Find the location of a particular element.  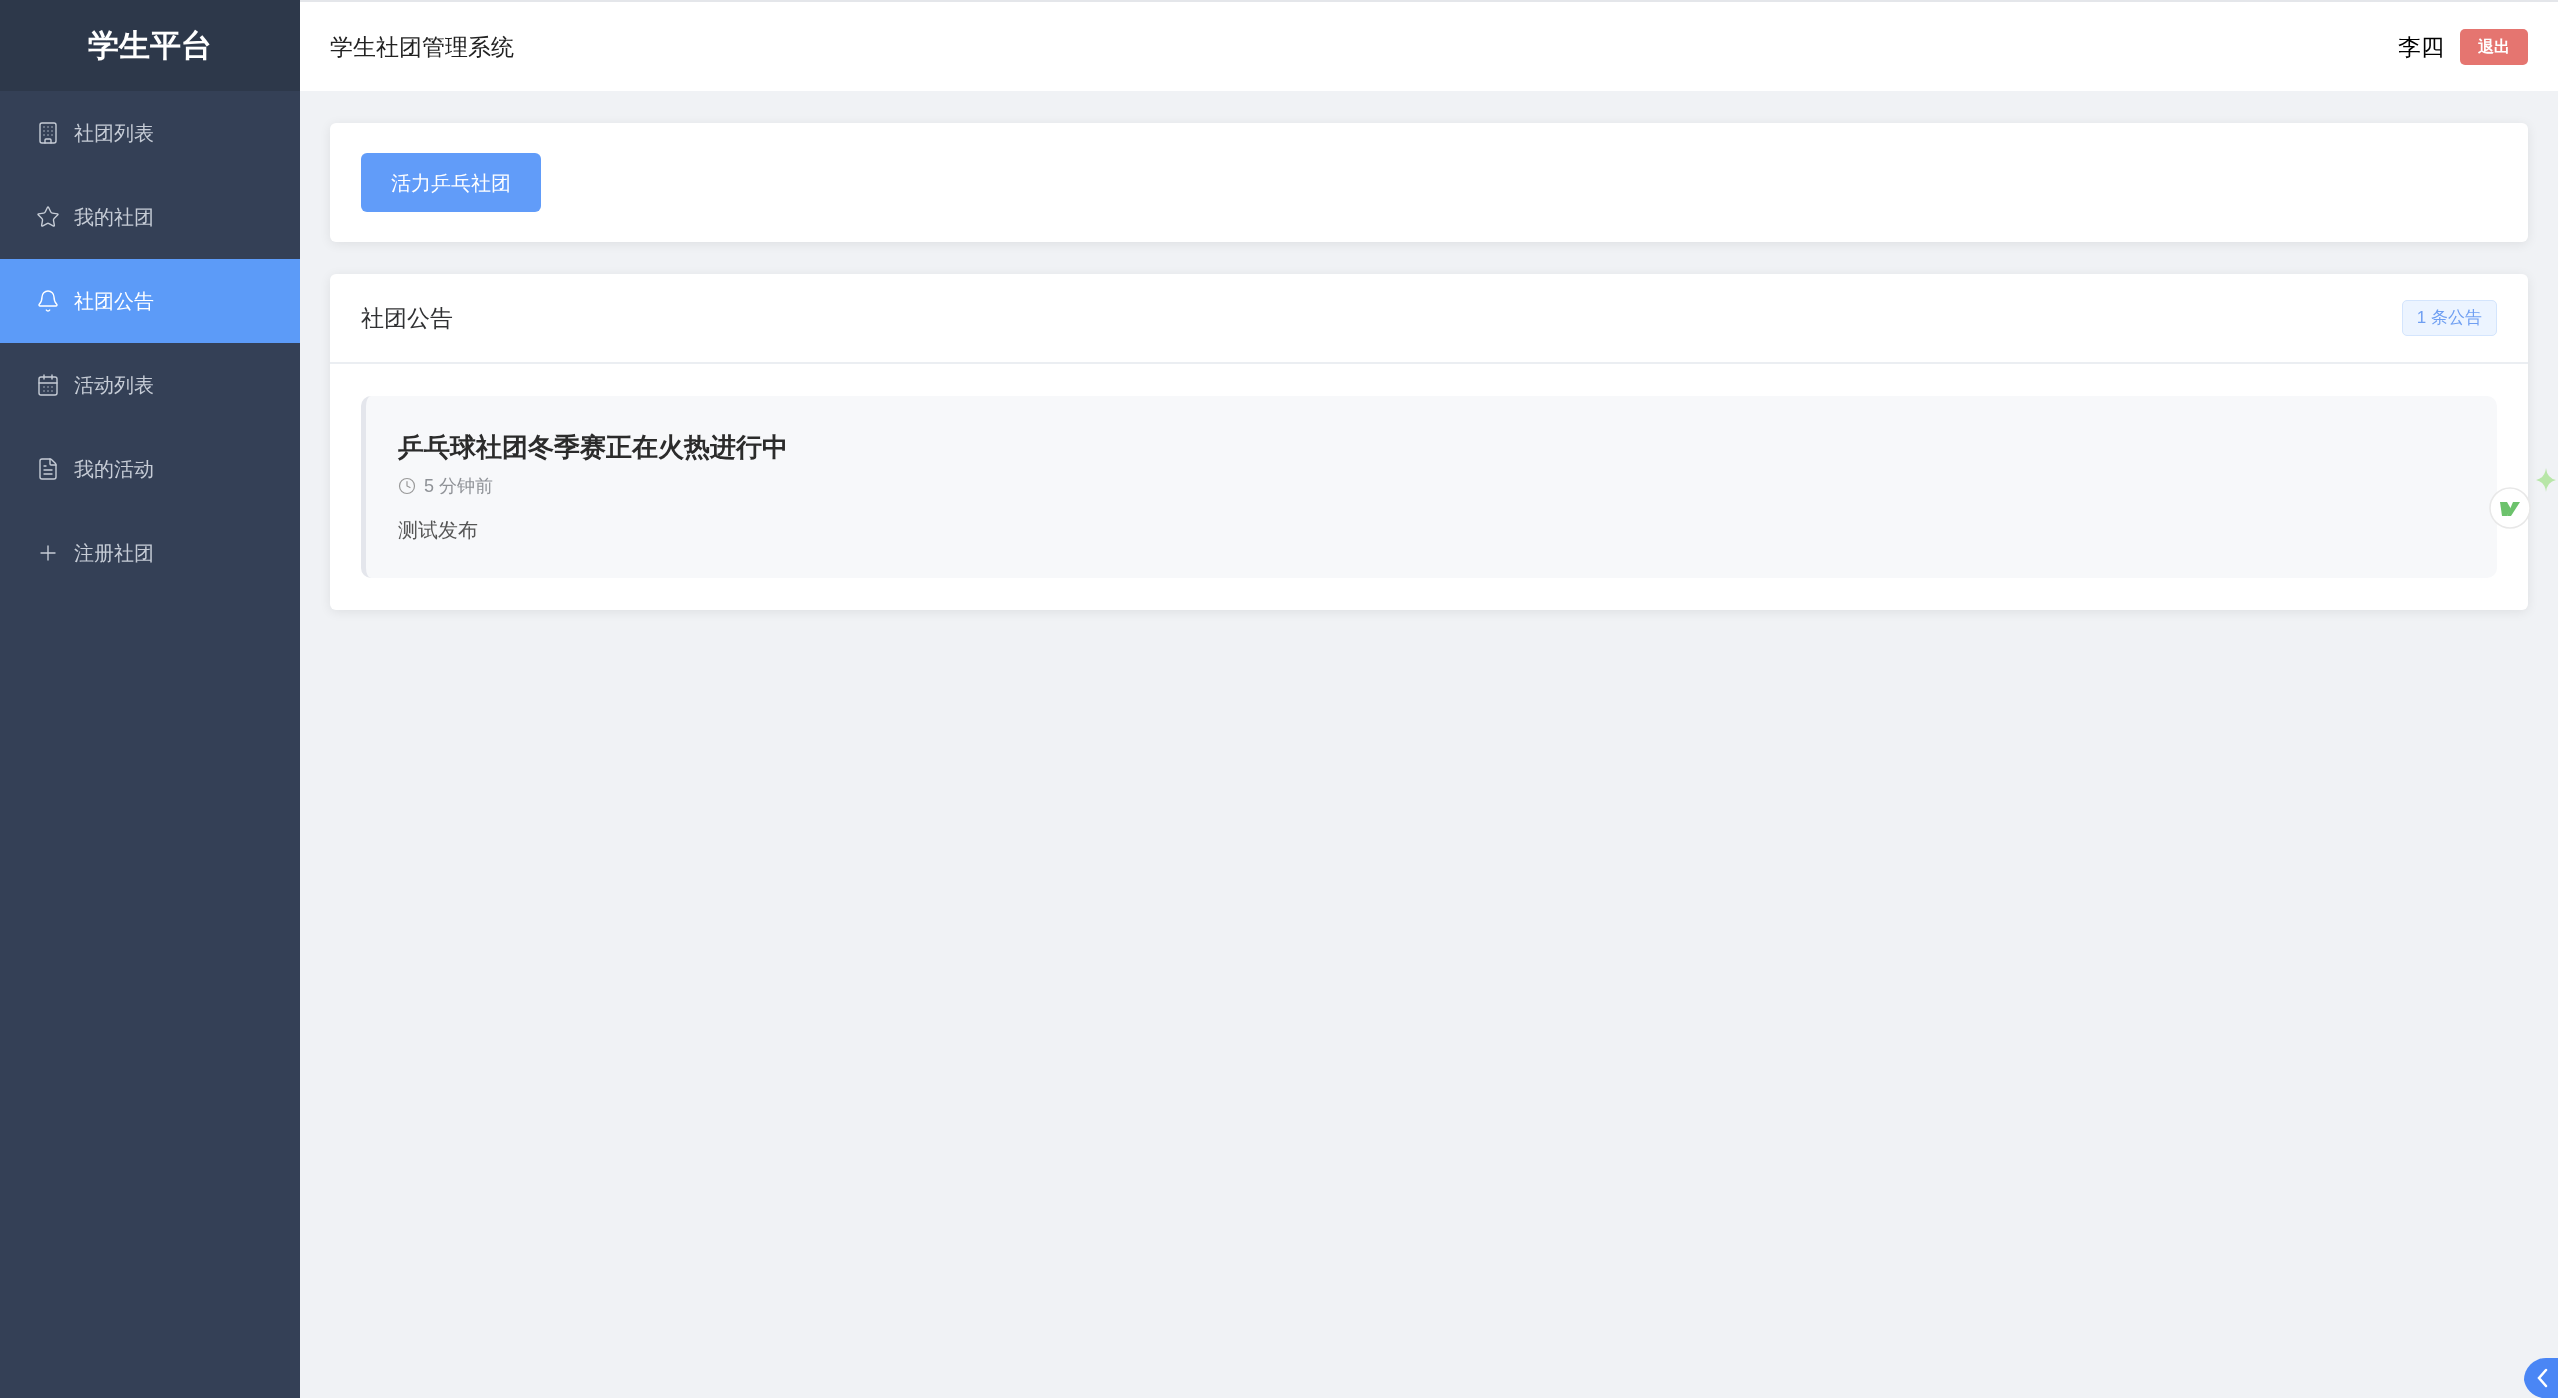

star-icon is located at coordinates (48, 217).